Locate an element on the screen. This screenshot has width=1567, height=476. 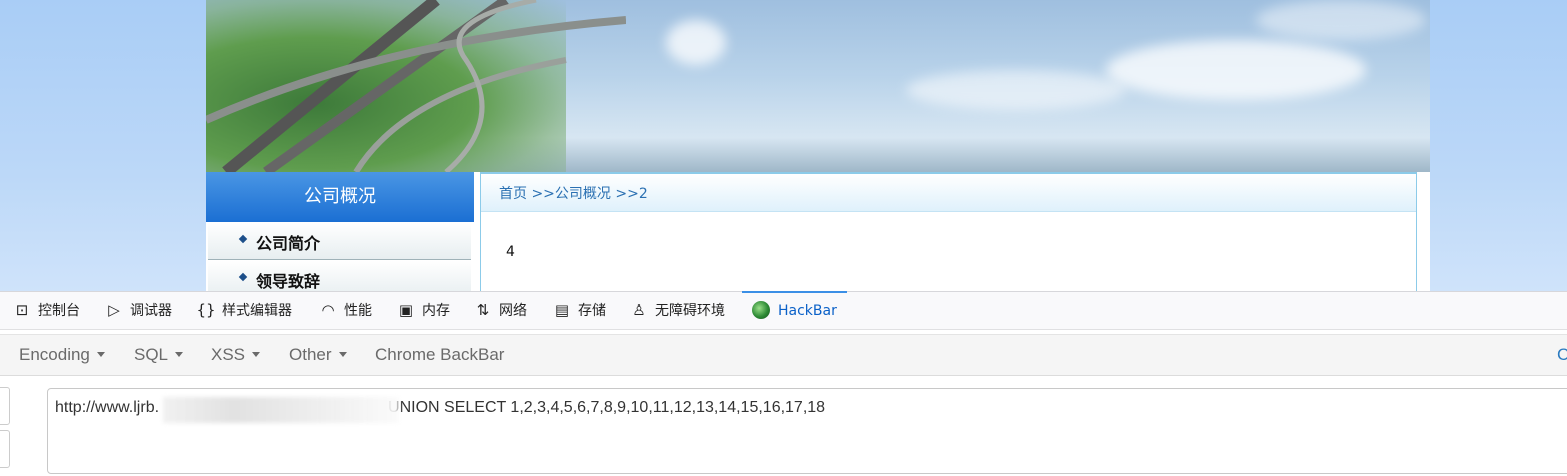
tab-console: ⊡ 控制台 is located at coordinates (46, 310).